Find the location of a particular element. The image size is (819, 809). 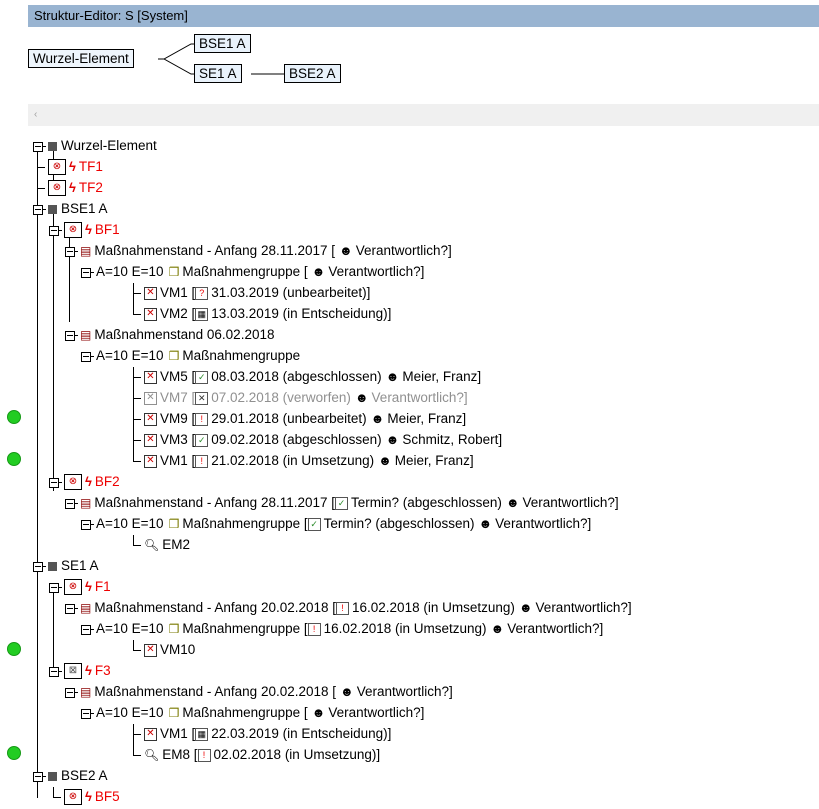

tree-row-vm1: ✕ VM1 [ ▦ 22.03.2019 (in Entscheidung)] is located at coordinates (259, 734).